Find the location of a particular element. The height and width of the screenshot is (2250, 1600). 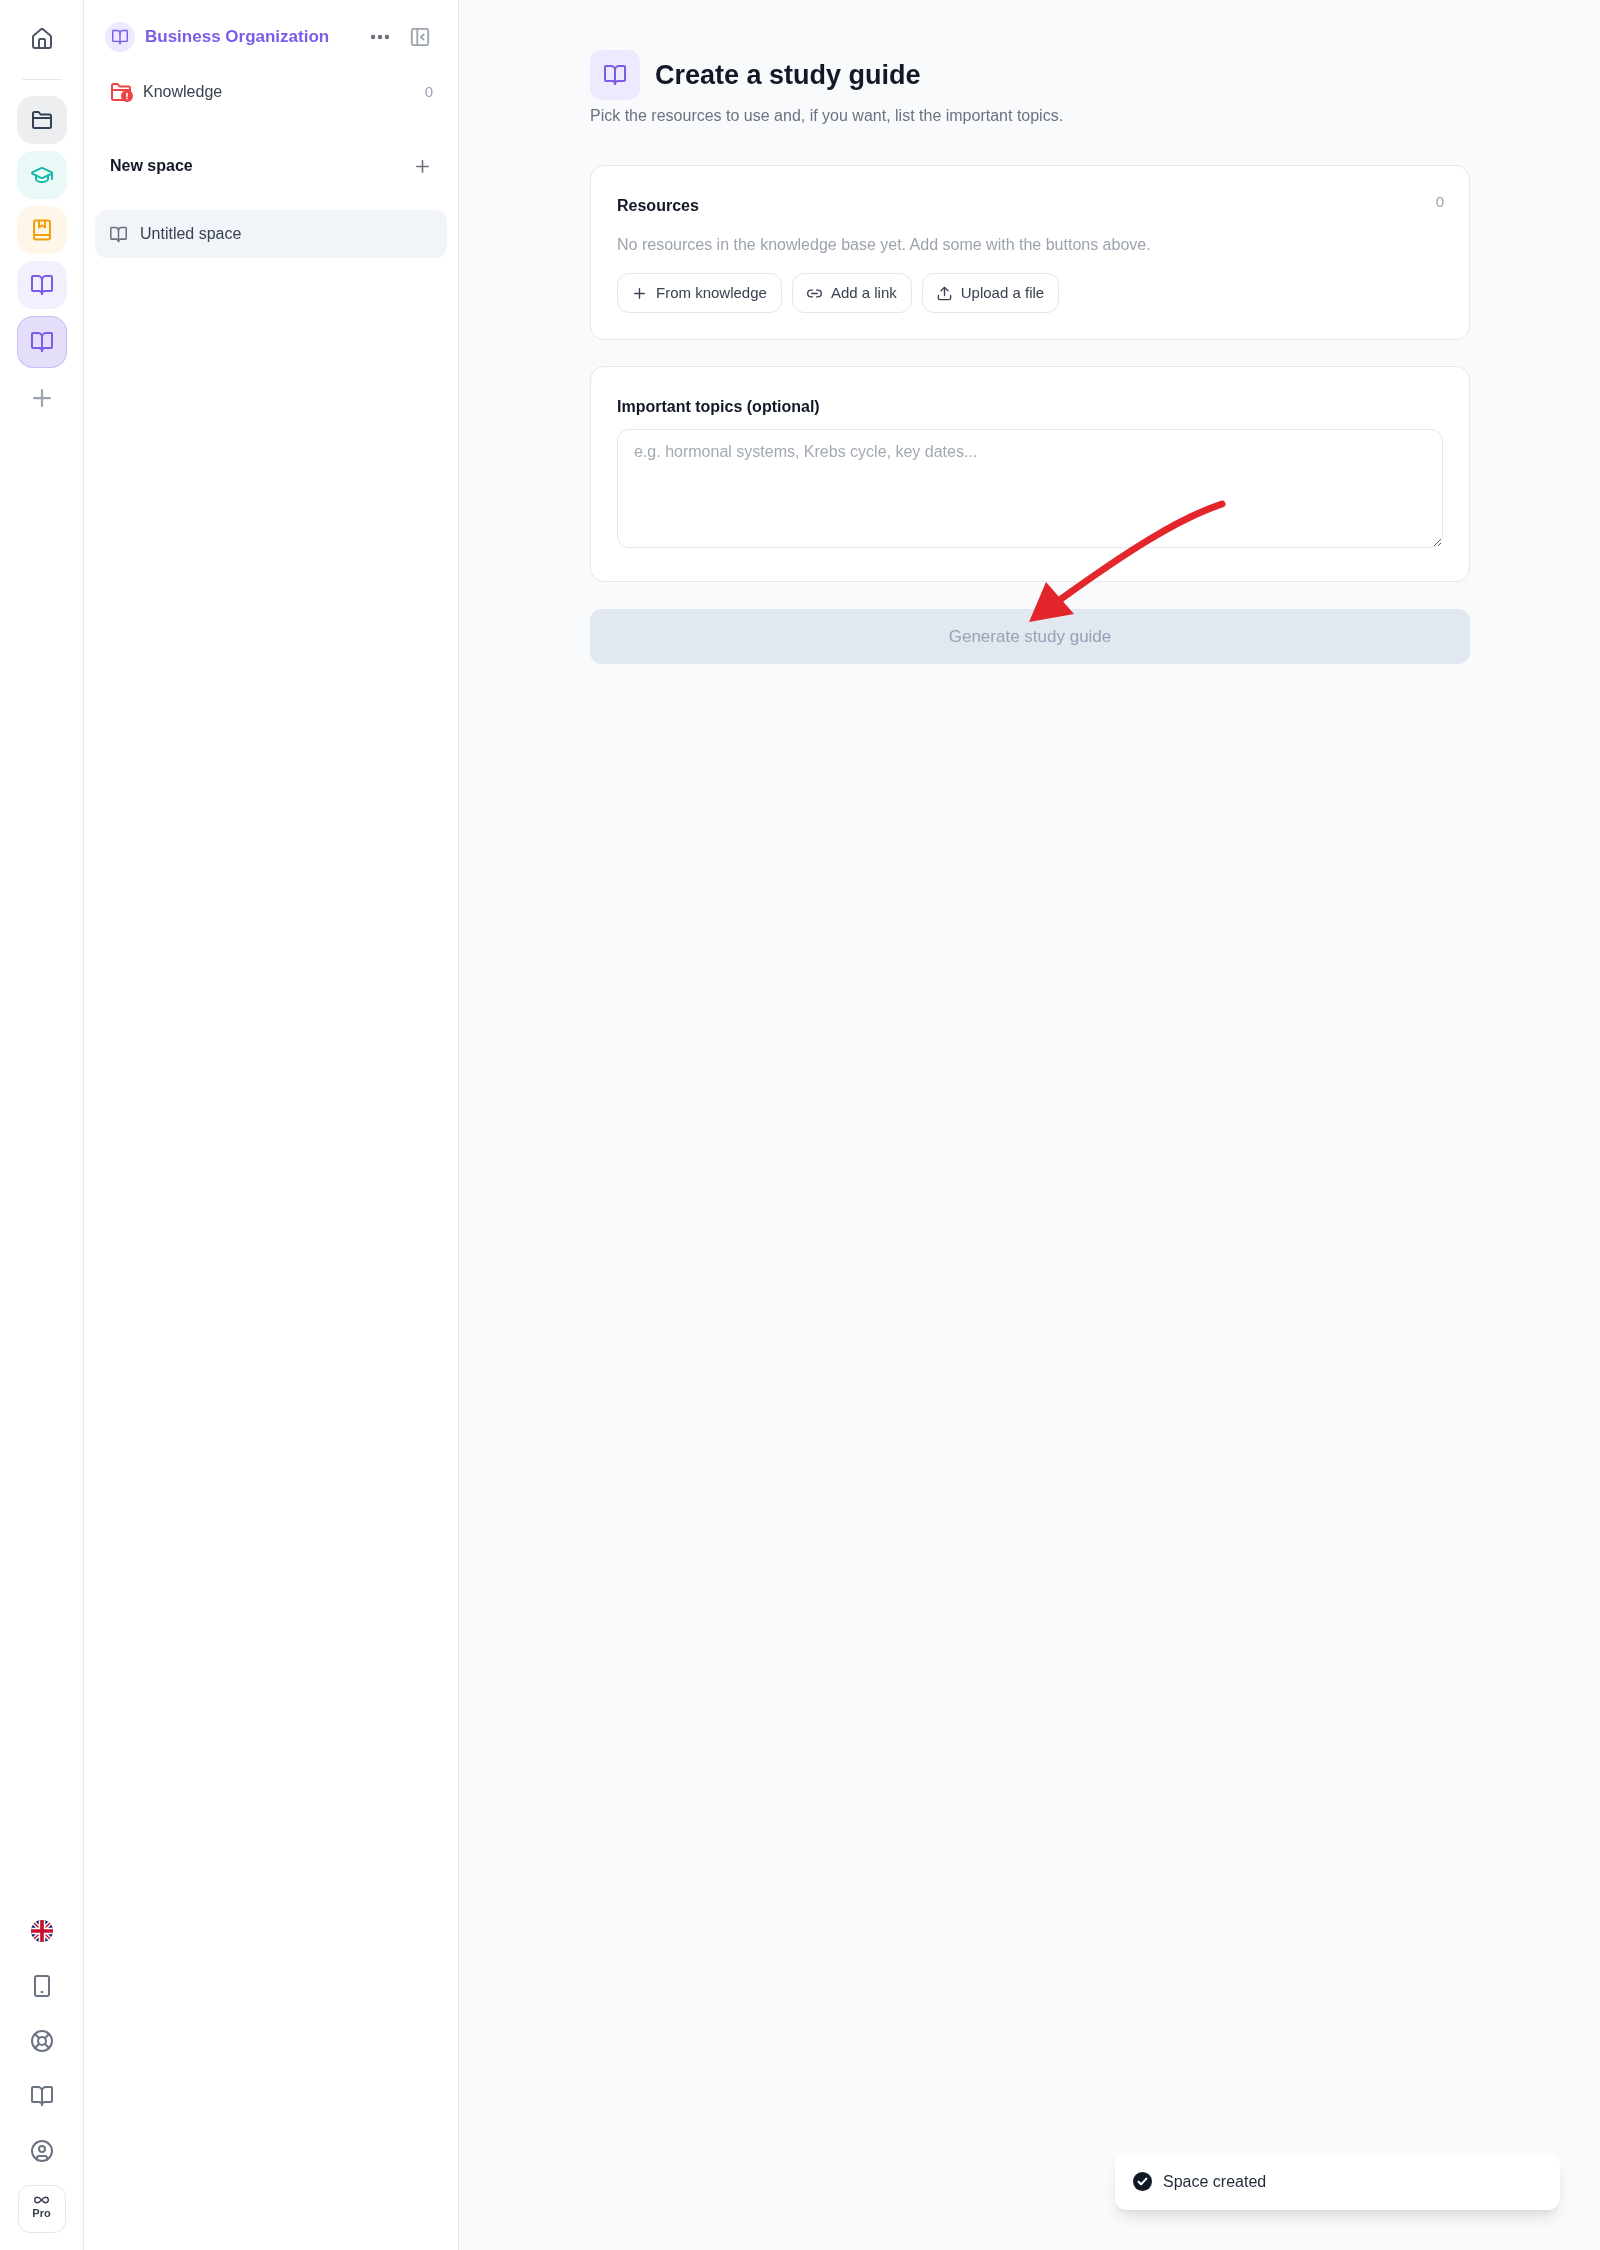

workspace-title: Business Organization is located at coordinates (237, 37).